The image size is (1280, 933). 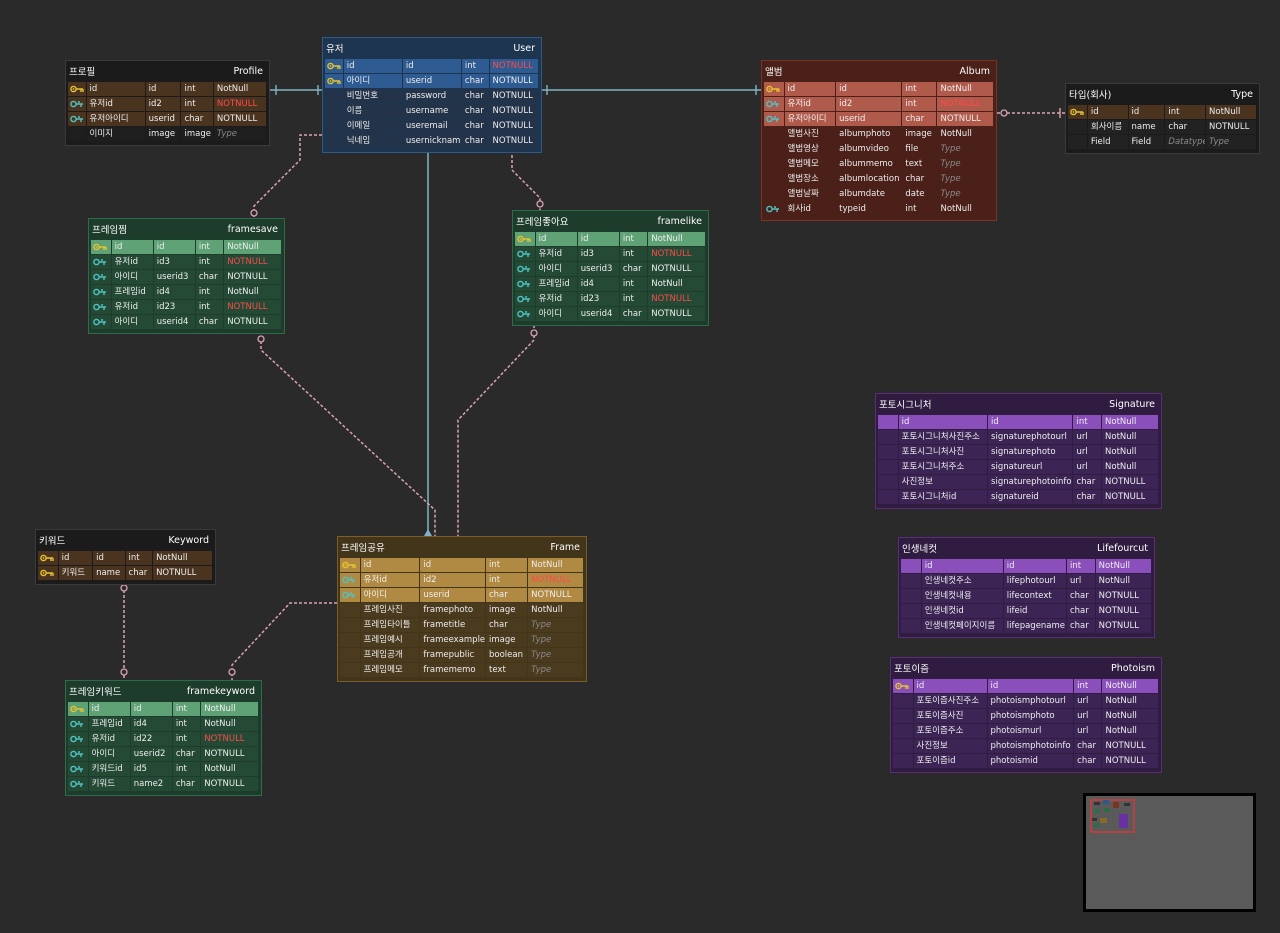 What do you see at coordinates (284, 641) in the screenshot?
I see `link-frame-framekeyword` at bounding box center [284, 641].